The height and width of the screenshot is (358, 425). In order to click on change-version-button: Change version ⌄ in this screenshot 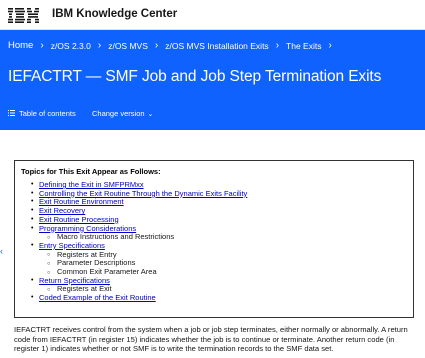, I will do `click(122, 113)`.